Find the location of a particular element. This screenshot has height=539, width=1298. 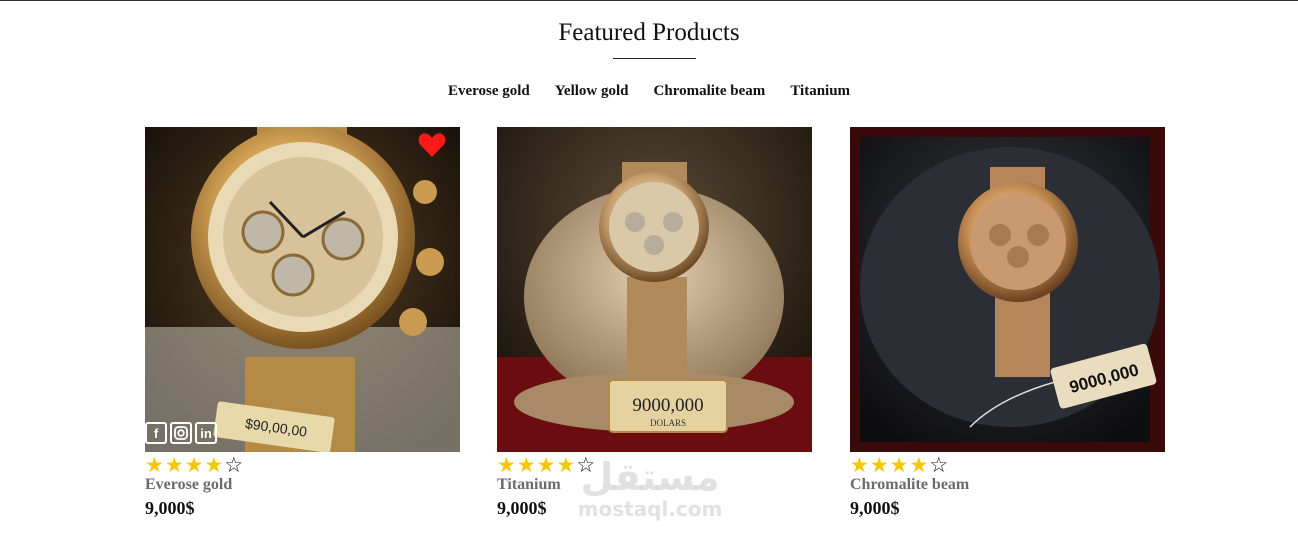

filter-titanium: Titanium is located at coordinates (820, 91).